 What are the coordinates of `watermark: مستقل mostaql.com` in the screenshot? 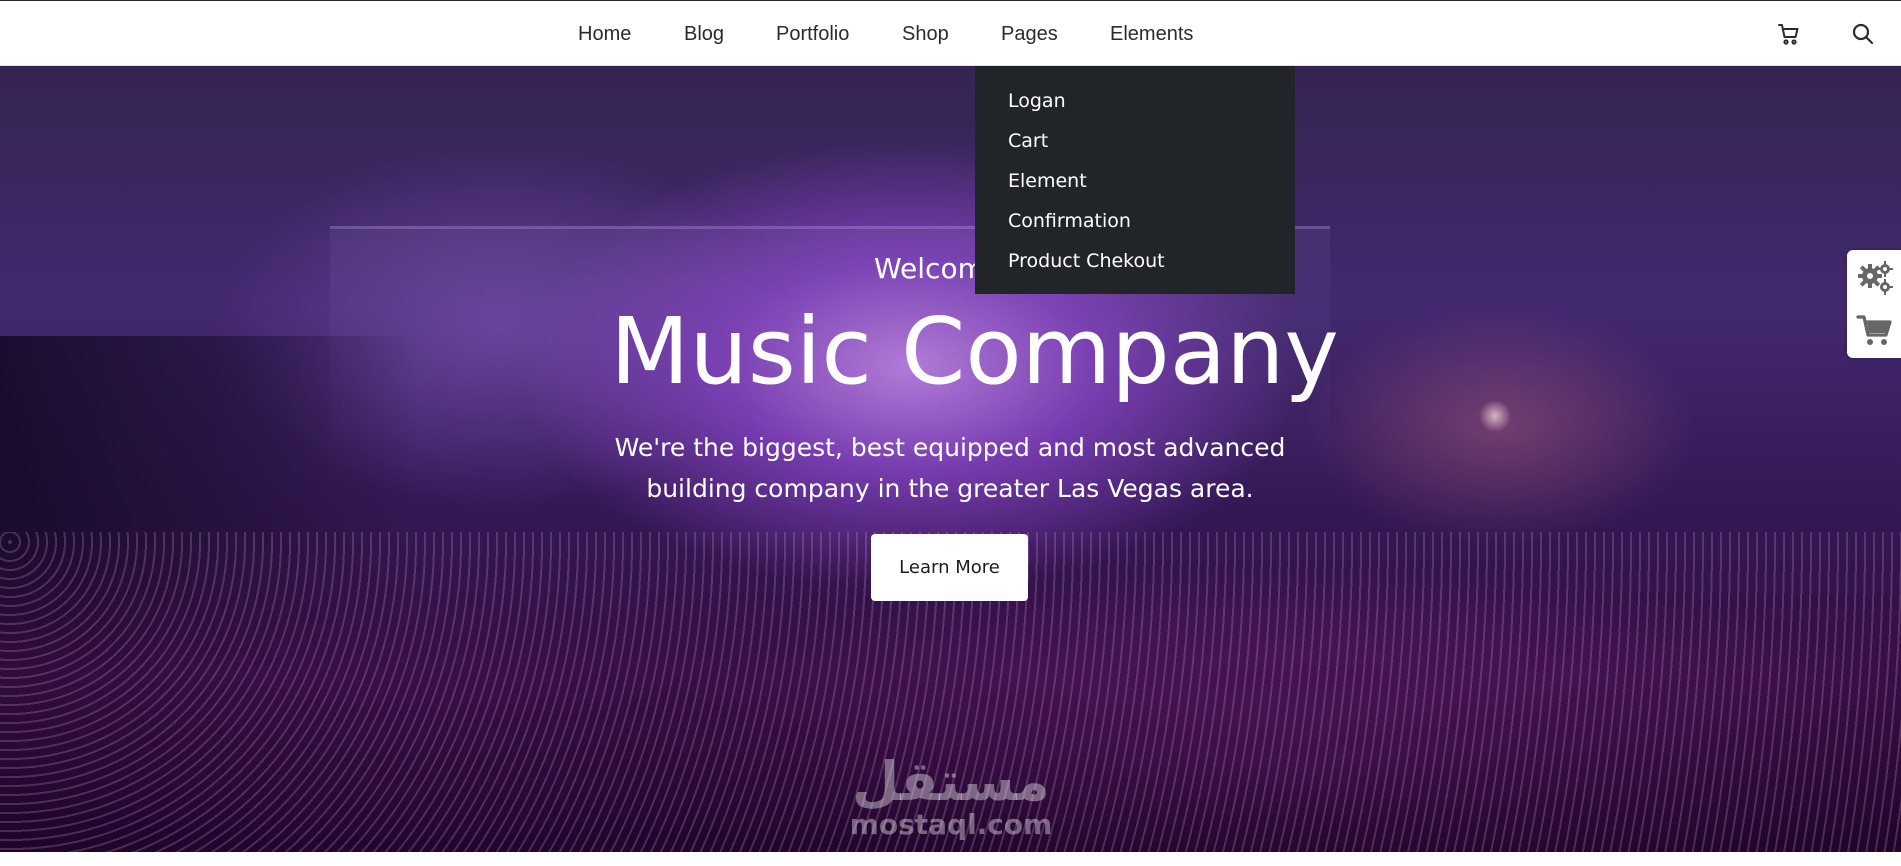 It's located at (951, 797).